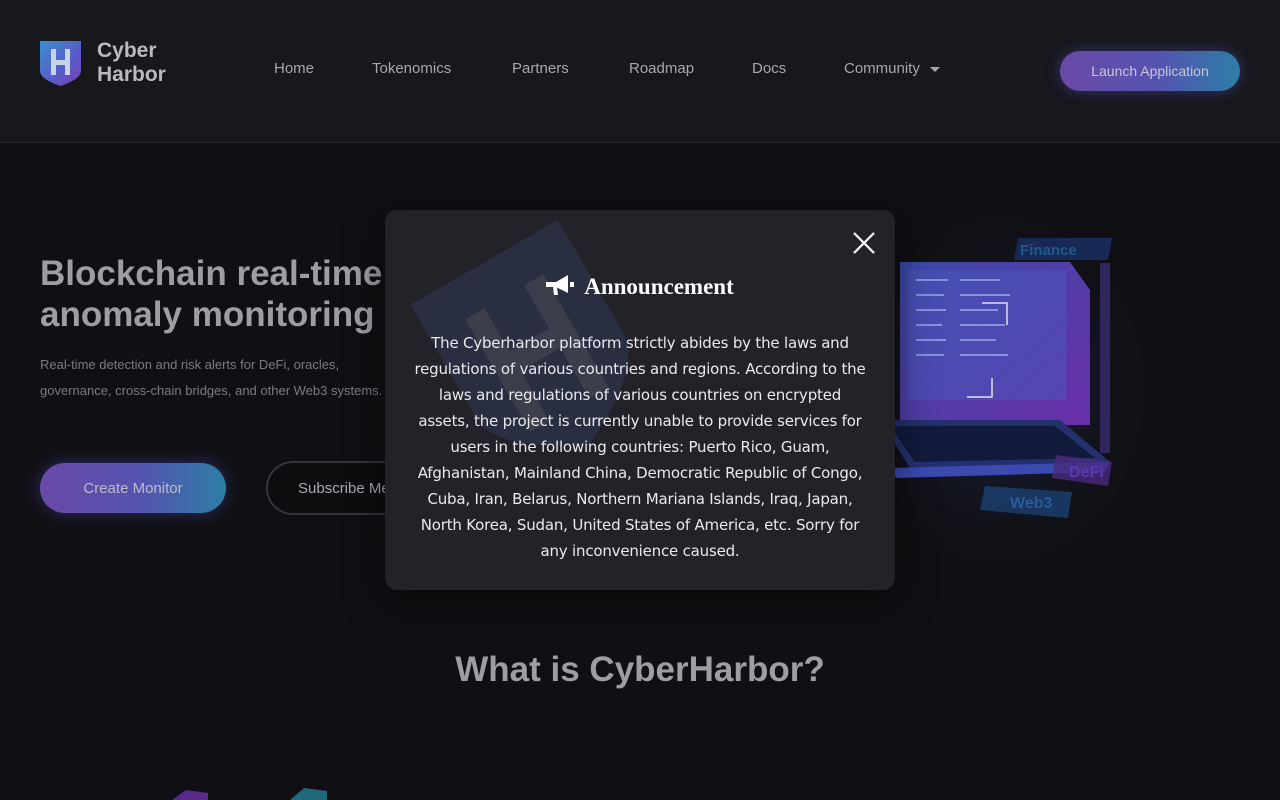 The width and height of the screenshot is (1280, 800). I want to click on modal-title: Announcement, so click(640, 287).